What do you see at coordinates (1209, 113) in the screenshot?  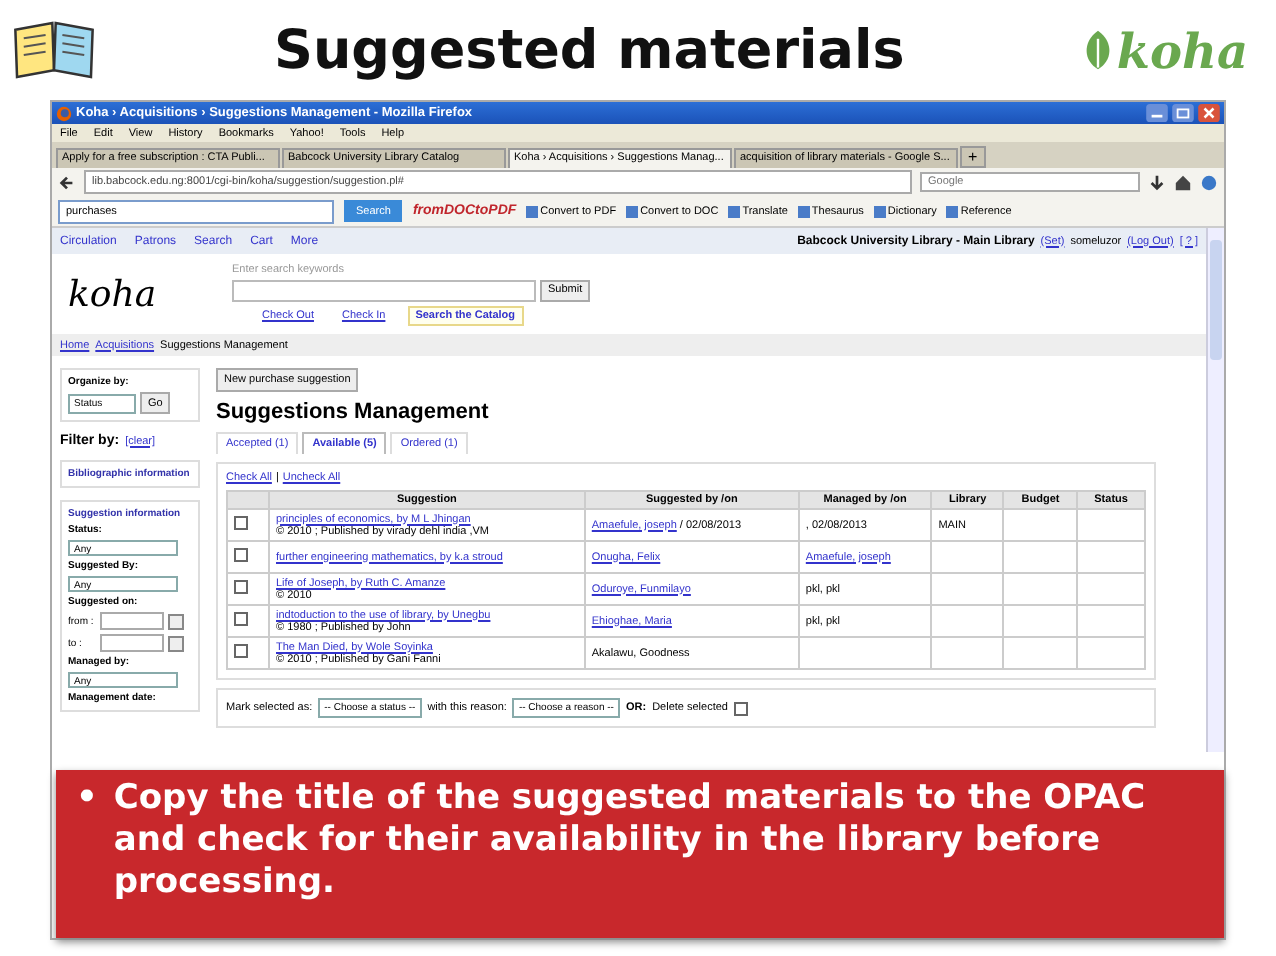 I see `close-icon` at bounding box center [1209, 113].